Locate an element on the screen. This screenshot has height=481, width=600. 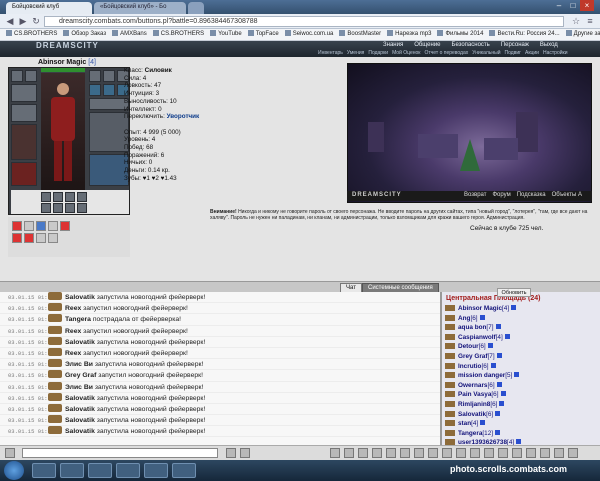
location-nav-link: Подсказка is located at coordinates (531, 195).